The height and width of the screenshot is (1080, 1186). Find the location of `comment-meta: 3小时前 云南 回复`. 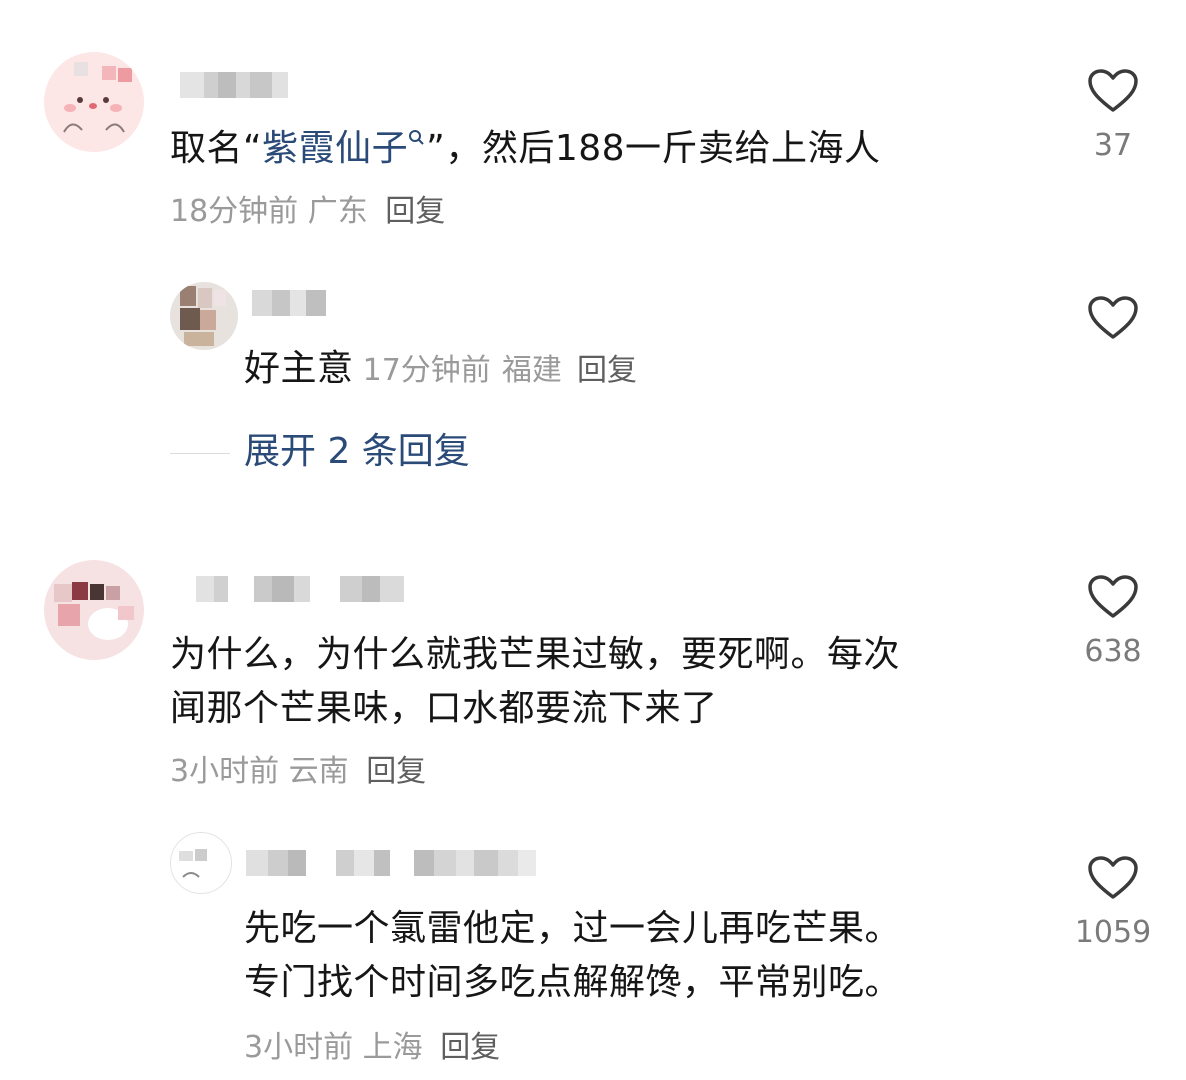

comment-meta: 3小时前 云南 回复 is located at coordinates (298, 772).